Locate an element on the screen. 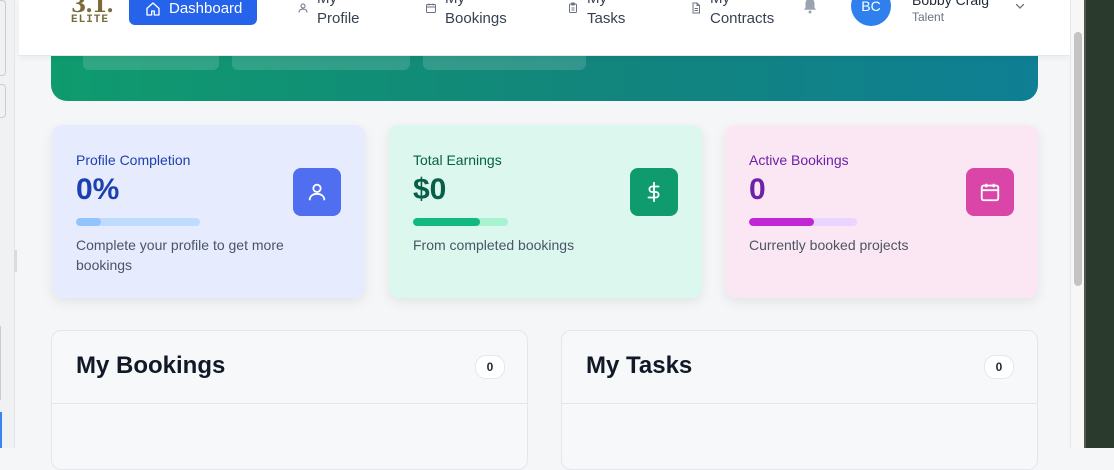 This screenshot has height=470, width=1114. desktop-background-edge is located at coordinates (1099, 224).